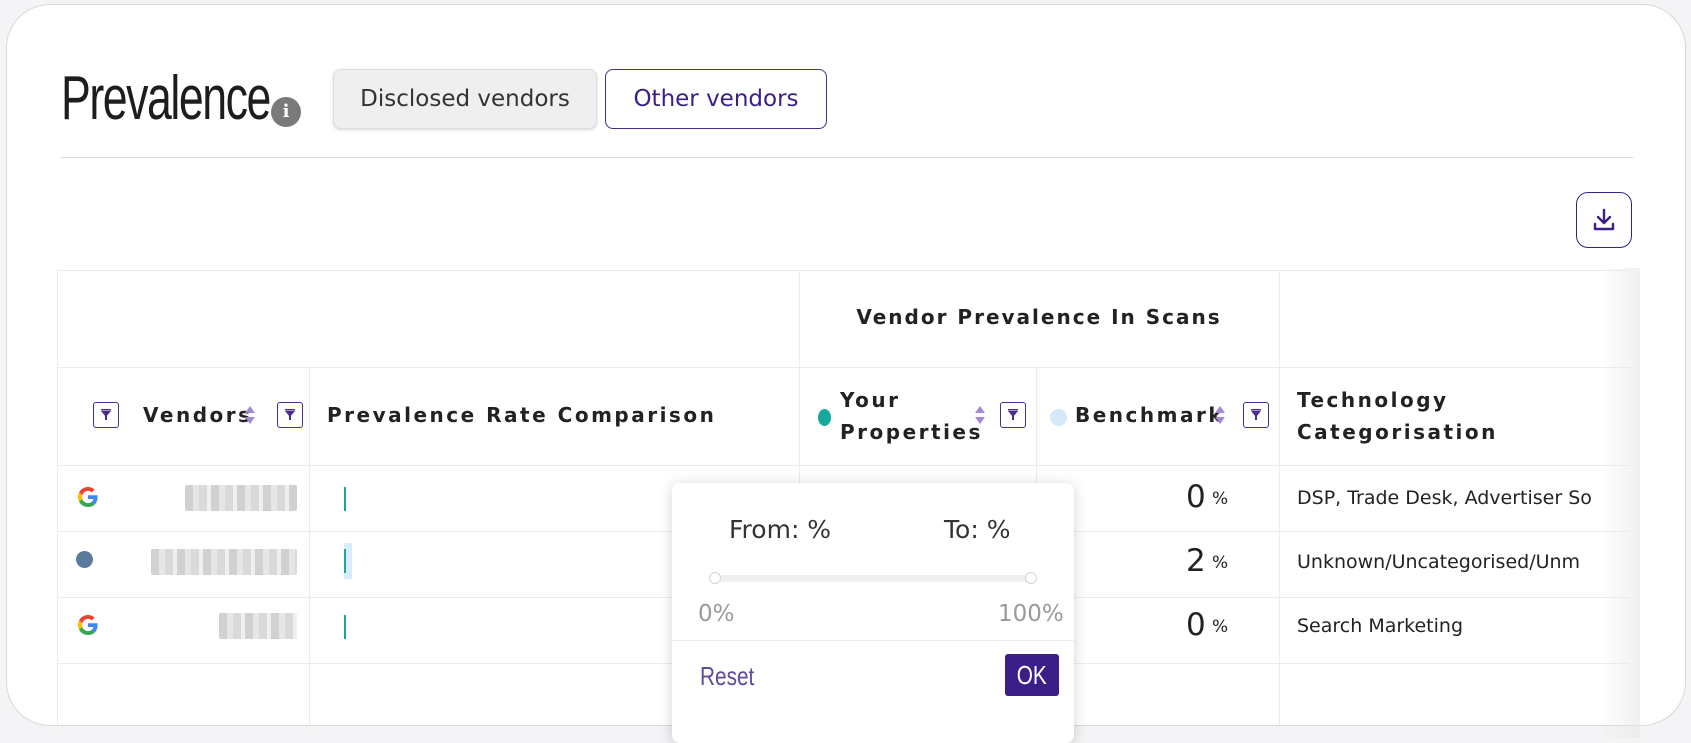  What do you see at coordinates (716, 99) in the screenshot?
I see `tab-other-vendors: Other vendors` at bounding box center [716, 99].